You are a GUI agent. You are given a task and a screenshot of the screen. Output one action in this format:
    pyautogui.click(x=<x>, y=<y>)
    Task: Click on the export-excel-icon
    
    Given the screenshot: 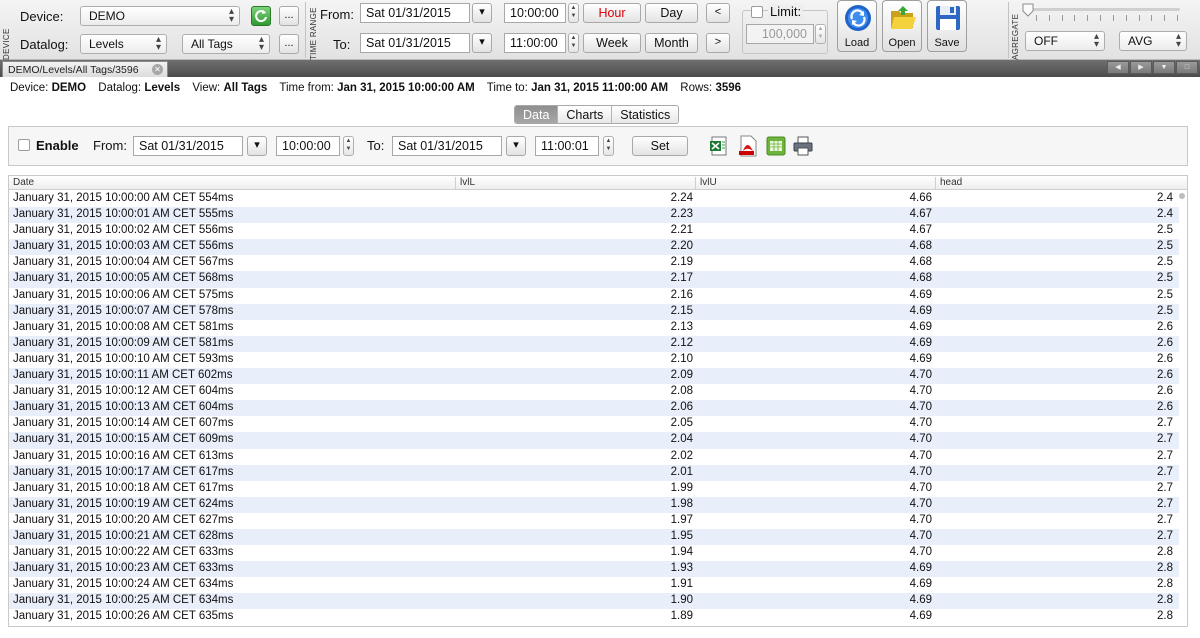 What is the action you would take?
    pyautogui.click(x=720, y=146)
    